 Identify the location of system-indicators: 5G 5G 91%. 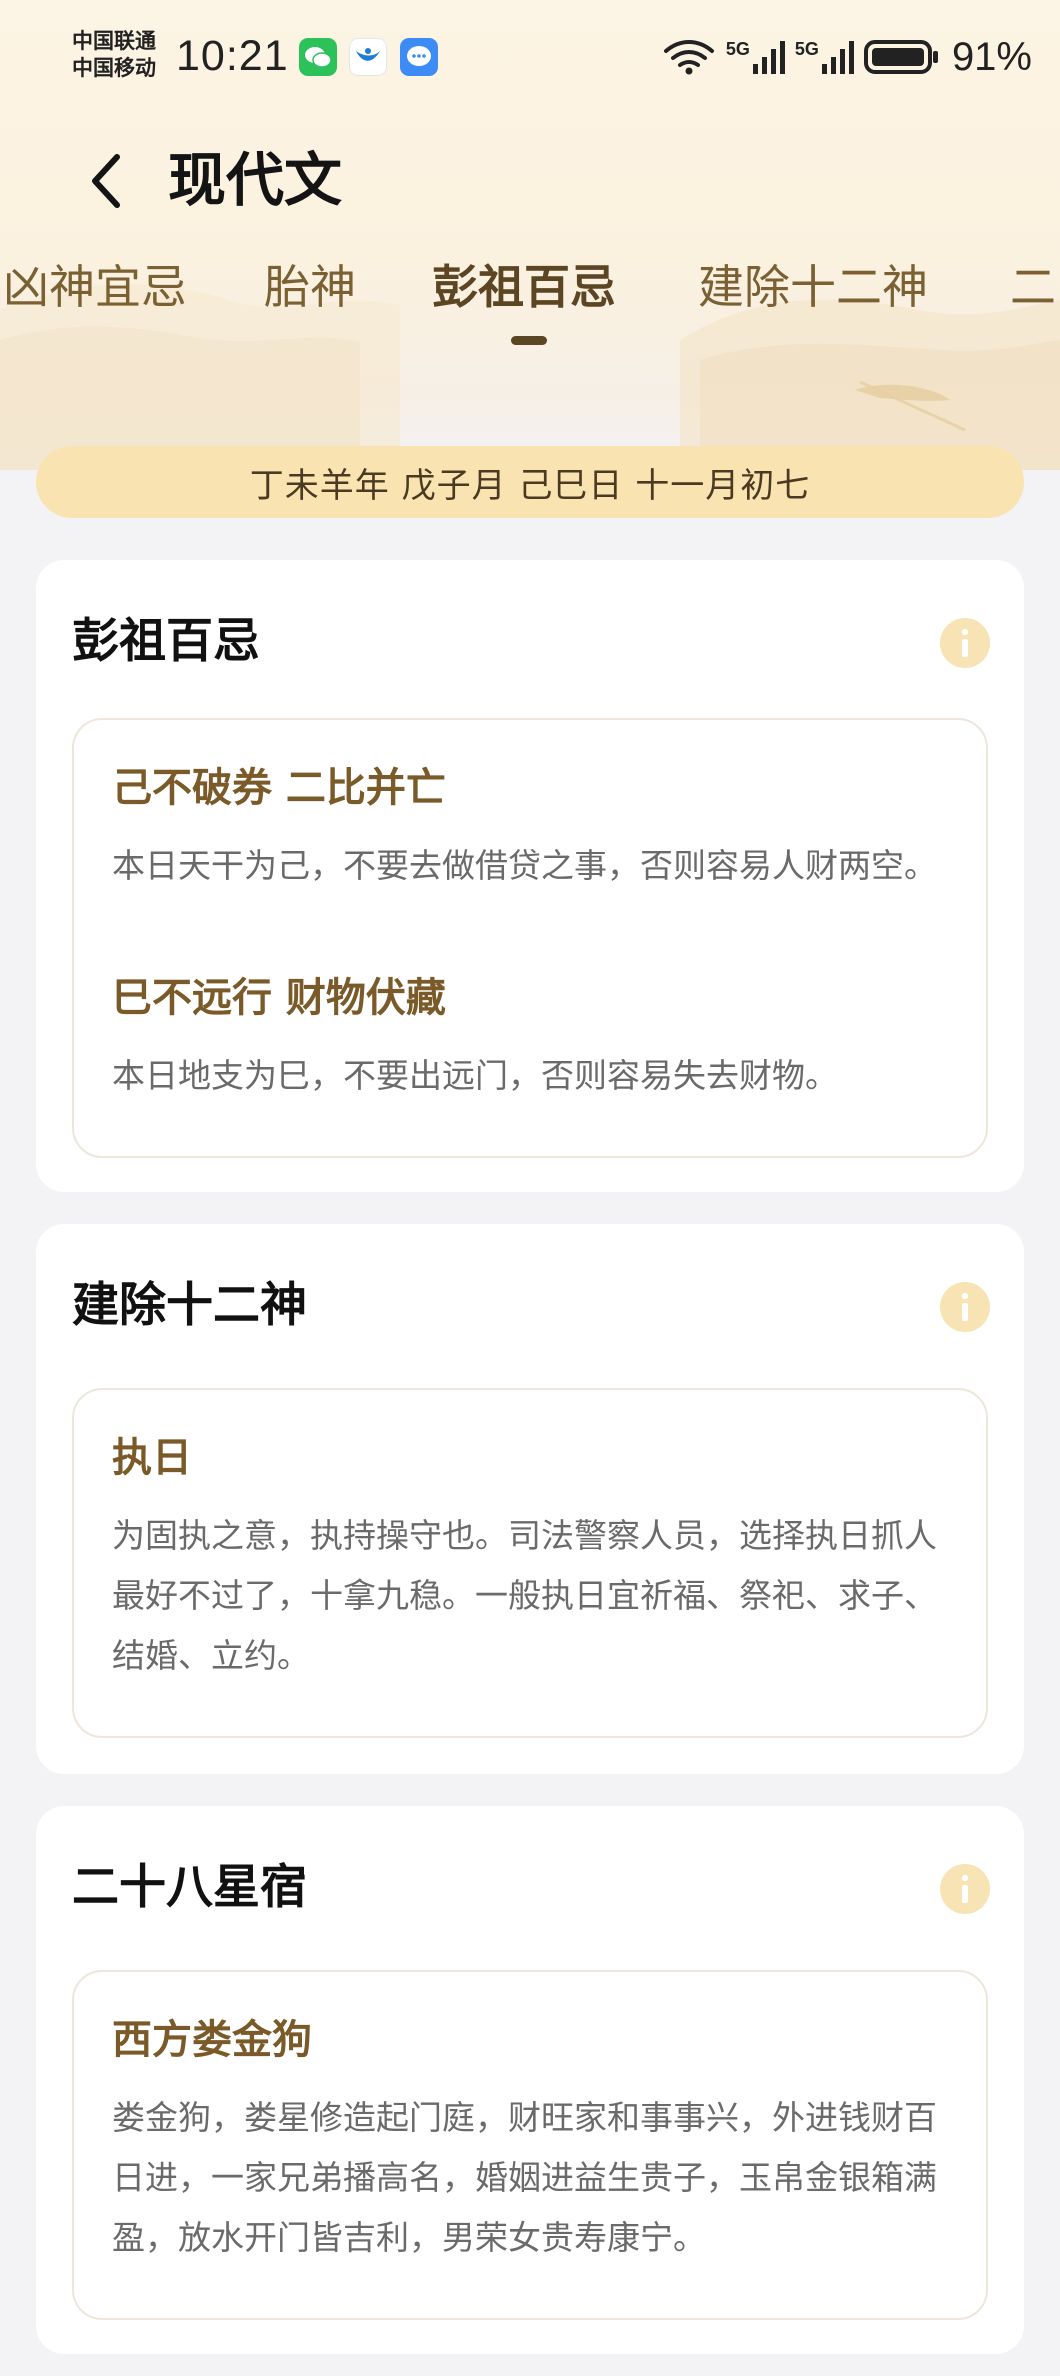
(847, 57).